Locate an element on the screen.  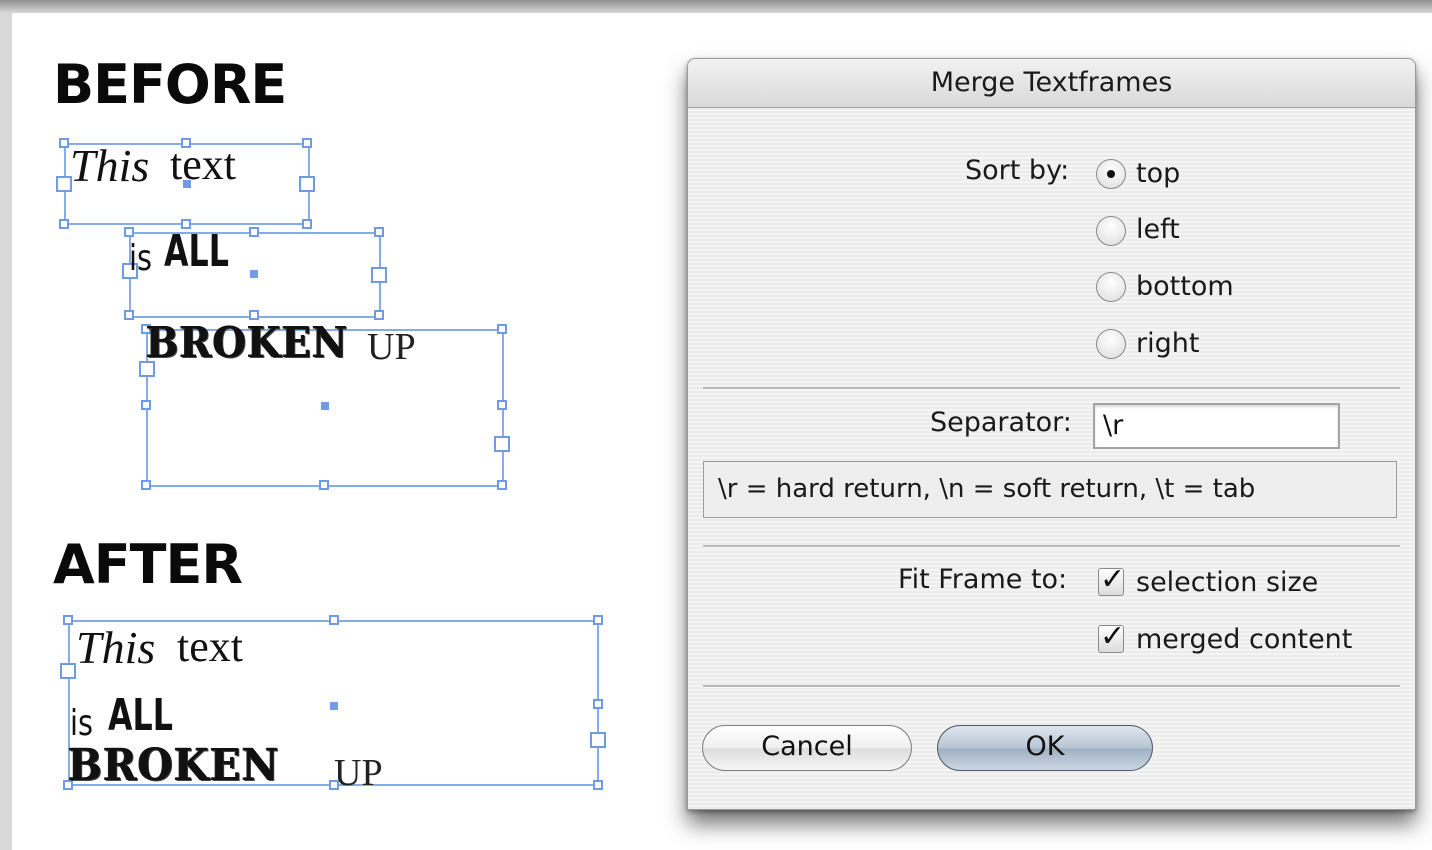
radio-top is located at coordinates (1111, 174).